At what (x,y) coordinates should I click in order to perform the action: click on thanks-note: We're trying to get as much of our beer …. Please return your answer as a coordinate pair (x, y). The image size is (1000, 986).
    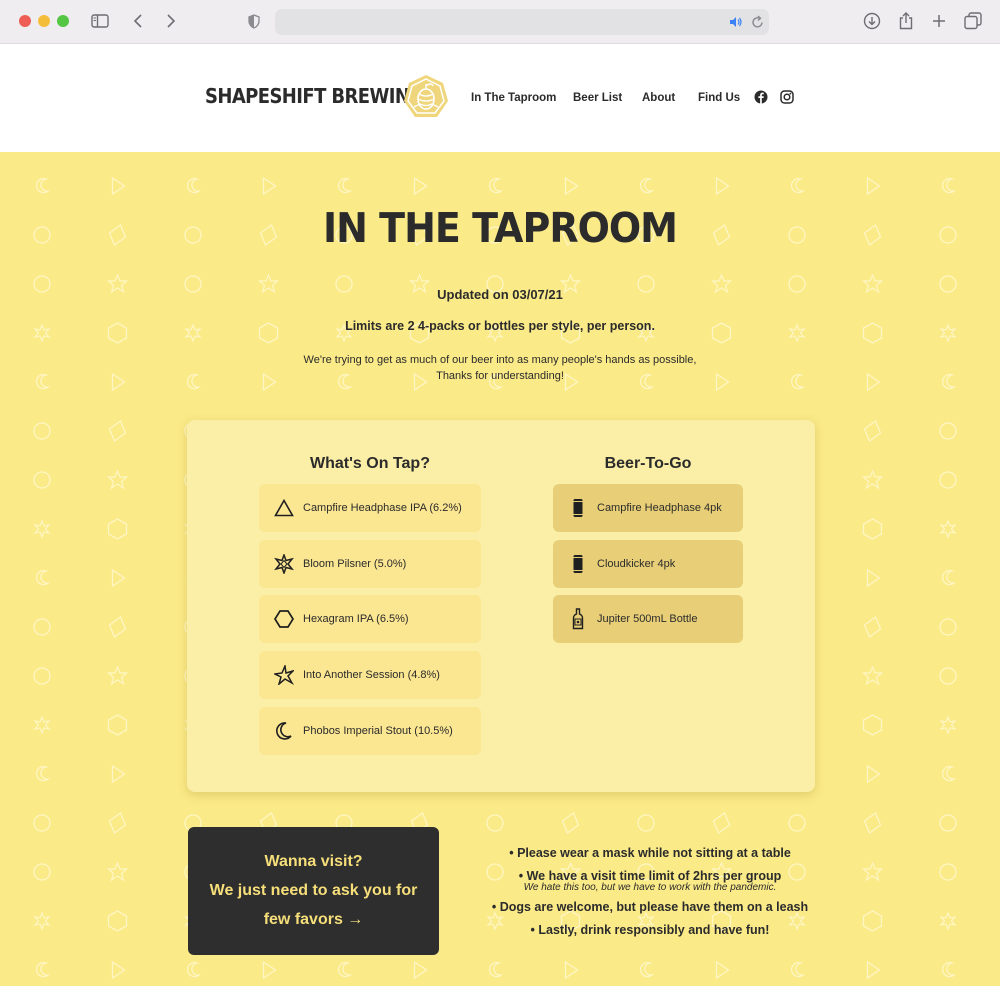
    Looking at the image, I should click on (500, 368).